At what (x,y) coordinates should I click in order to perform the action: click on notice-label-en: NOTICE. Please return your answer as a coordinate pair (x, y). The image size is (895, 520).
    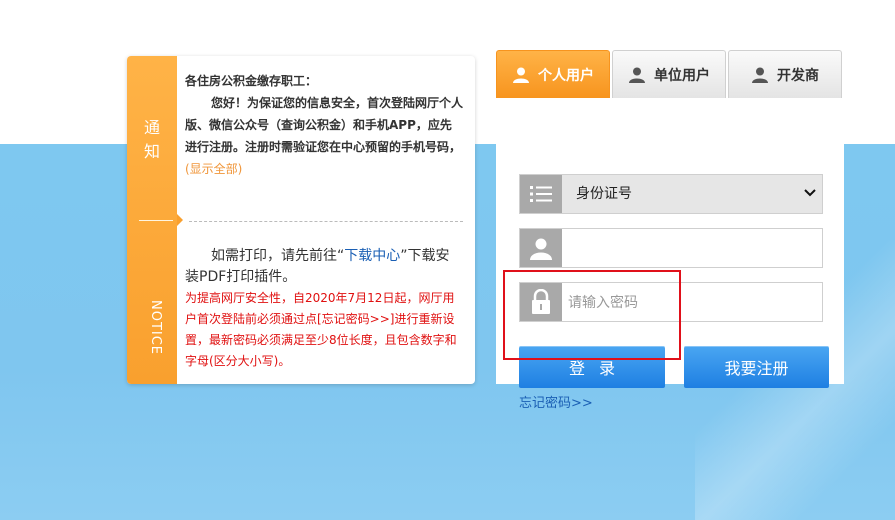
    Looking at the image, I should click on (155, 328).